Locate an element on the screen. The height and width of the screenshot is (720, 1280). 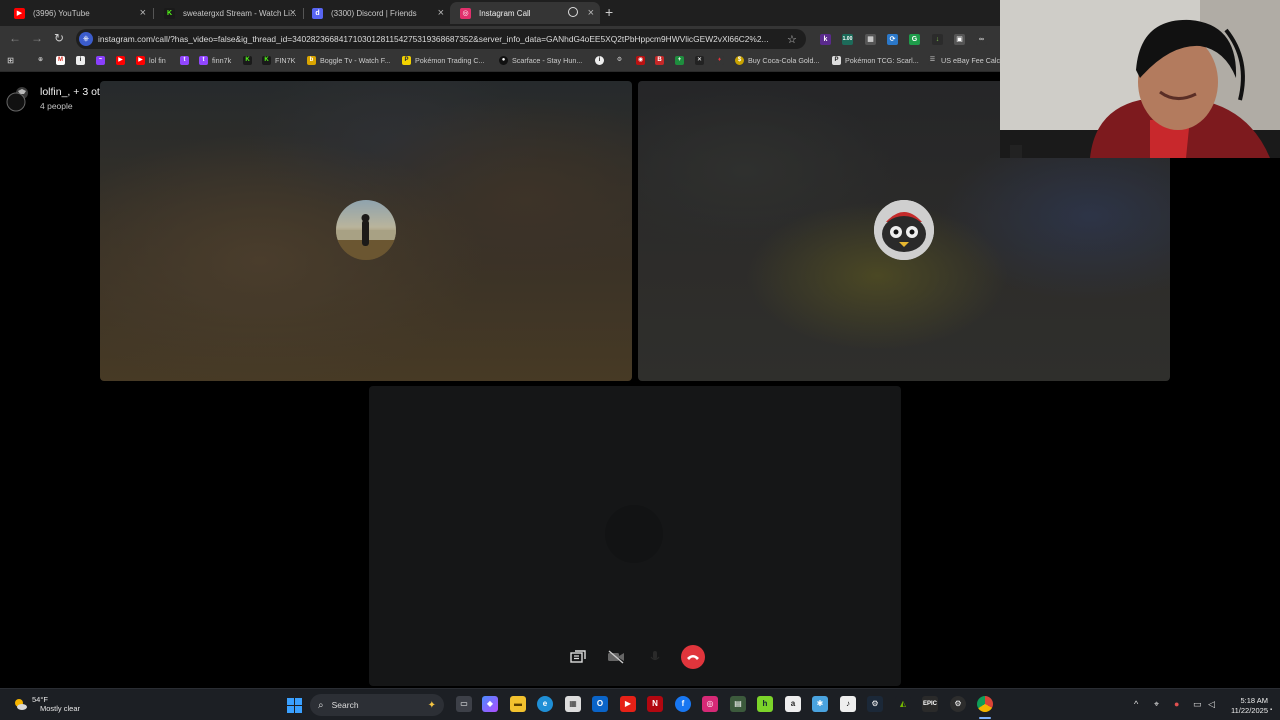
settings-icon: ⚙ is located at coordinates (958, 704).